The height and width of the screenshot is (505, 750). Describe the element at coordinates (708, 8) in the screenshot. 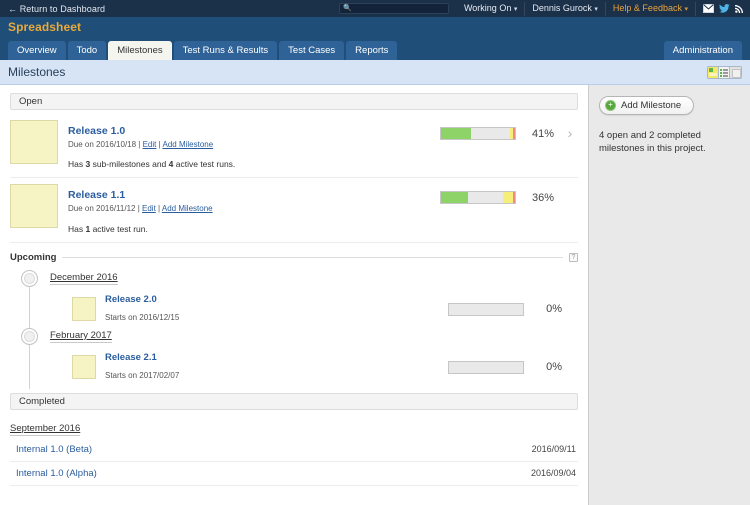

I see `mail-icon` at that location.